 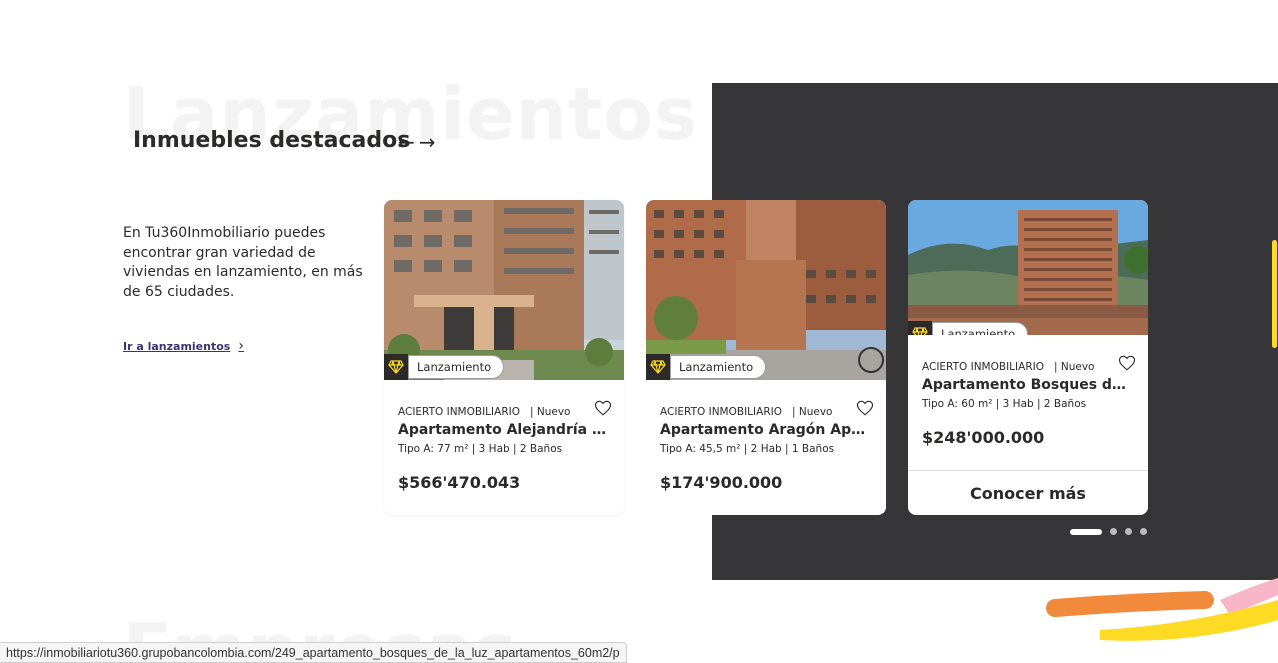 What do you see at coordinates (176, 346) in the screenshot?
I see `go-to-launches-label: Ir a lanzamientos` at bounding box center [176, 346].